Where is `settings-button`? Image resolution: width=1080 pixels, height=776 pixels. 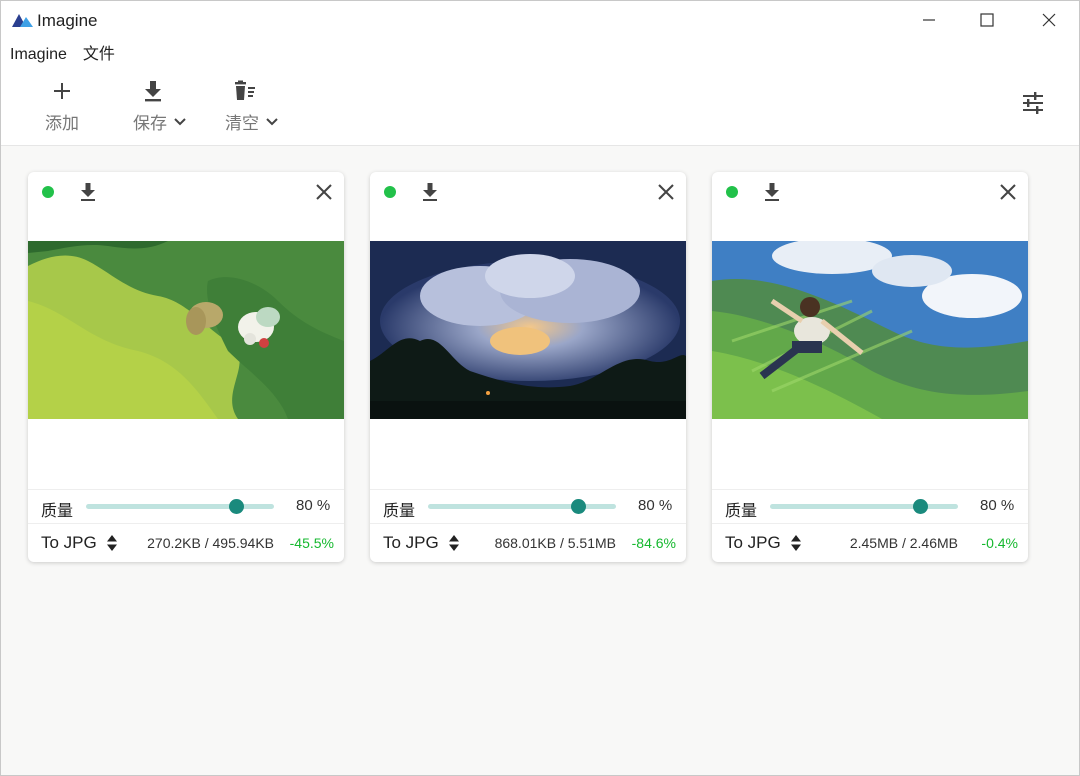 settings-button is located at coordinates (1036, 104).